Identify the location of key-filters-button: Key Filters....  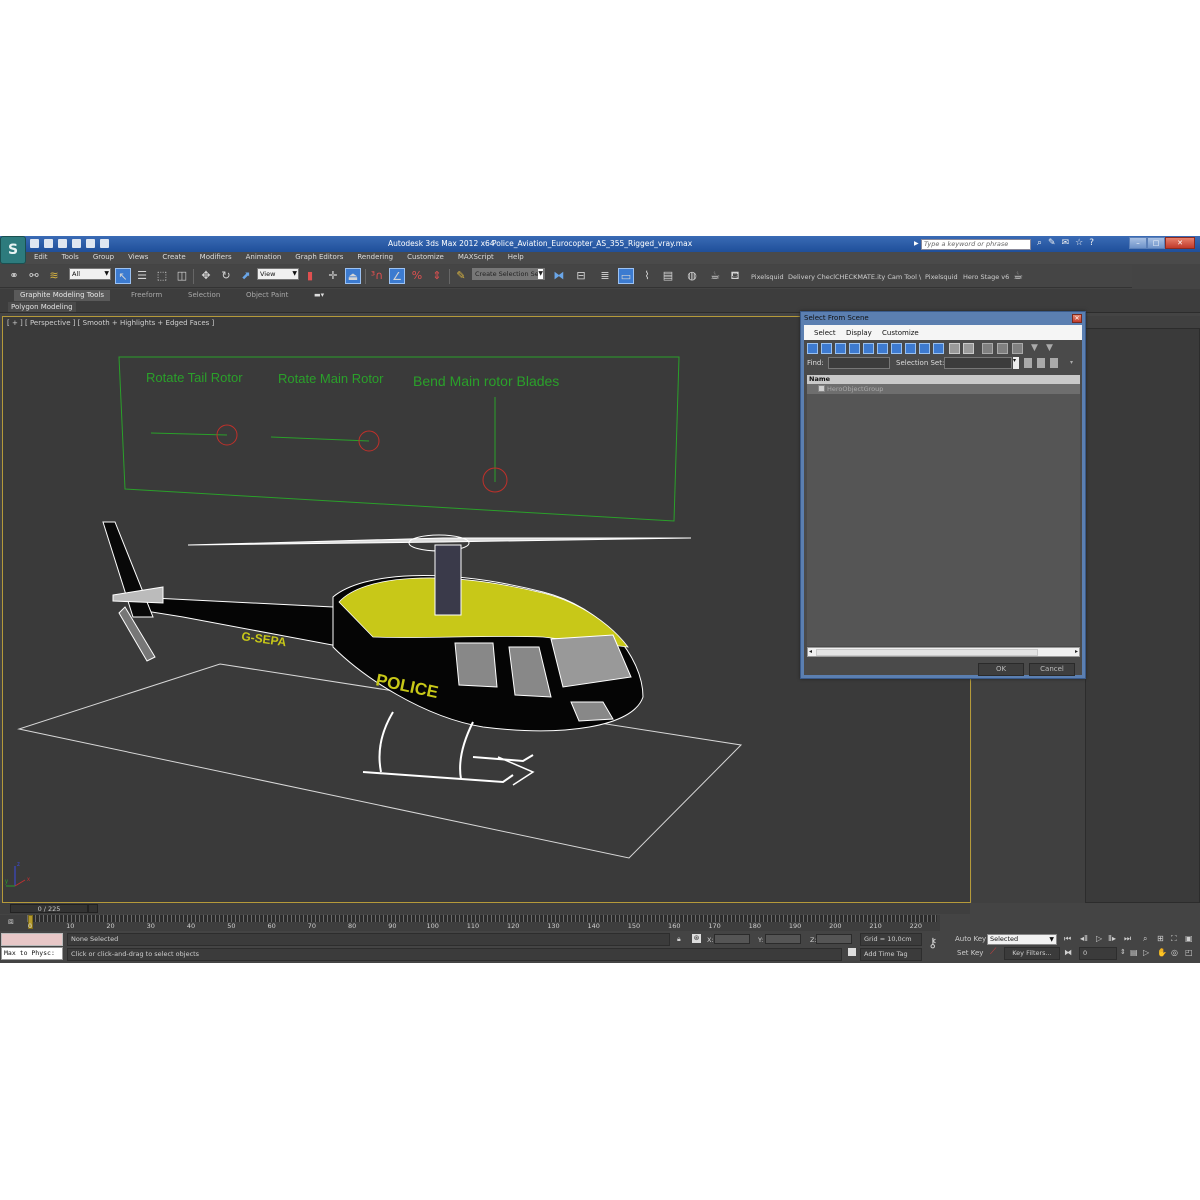
(1032, 953).